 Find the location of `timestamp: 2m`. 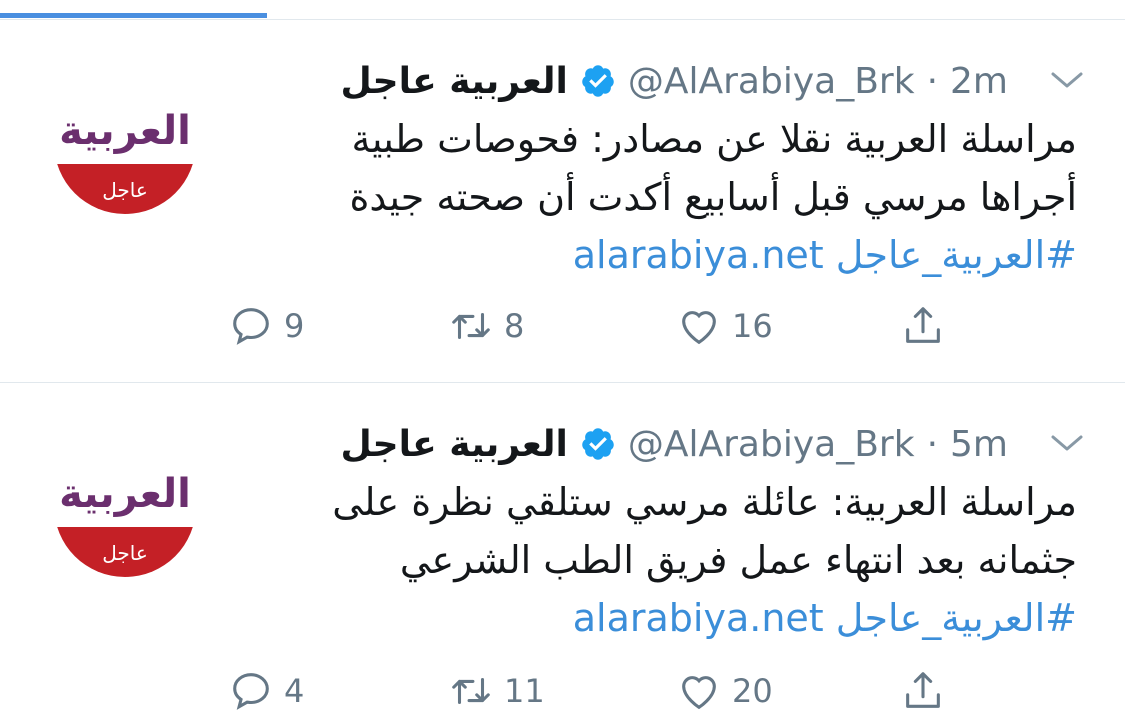

timestamp: 2m is located at coordinates (979, 81).